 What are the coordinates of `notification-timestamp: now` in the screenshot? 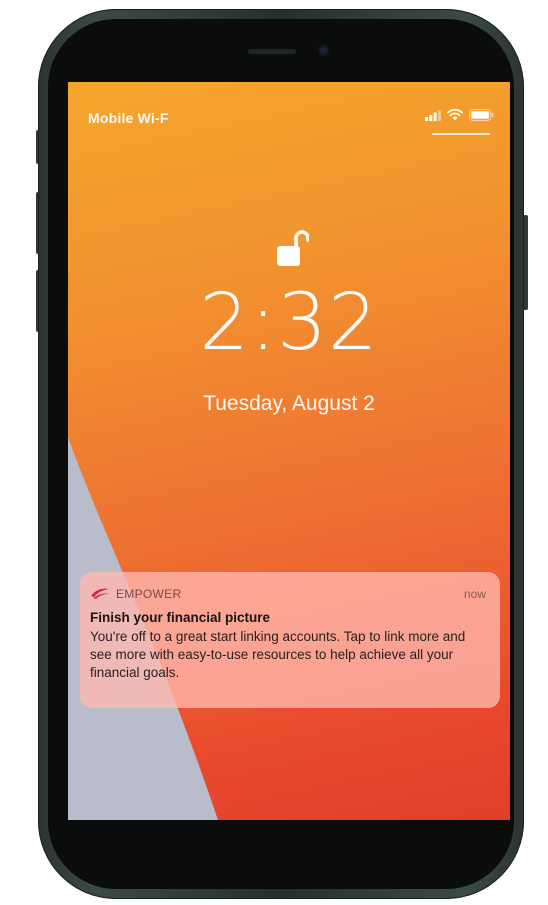 It's located at (474, 594).